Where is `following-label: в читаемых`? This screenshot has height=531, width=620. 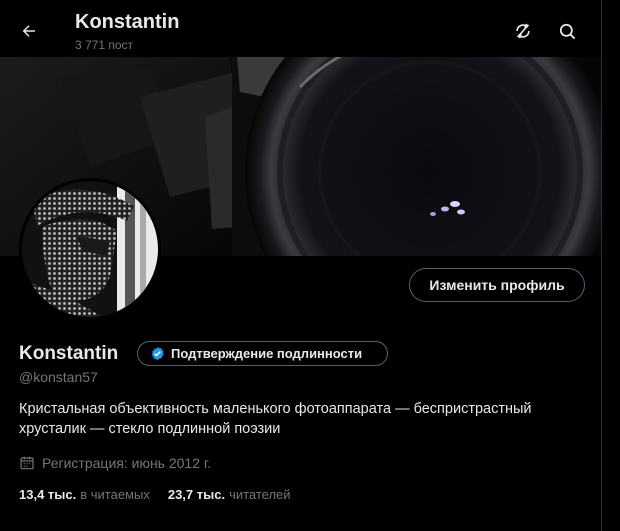
following-label: в читаемых is located at coordinates (115, 494).